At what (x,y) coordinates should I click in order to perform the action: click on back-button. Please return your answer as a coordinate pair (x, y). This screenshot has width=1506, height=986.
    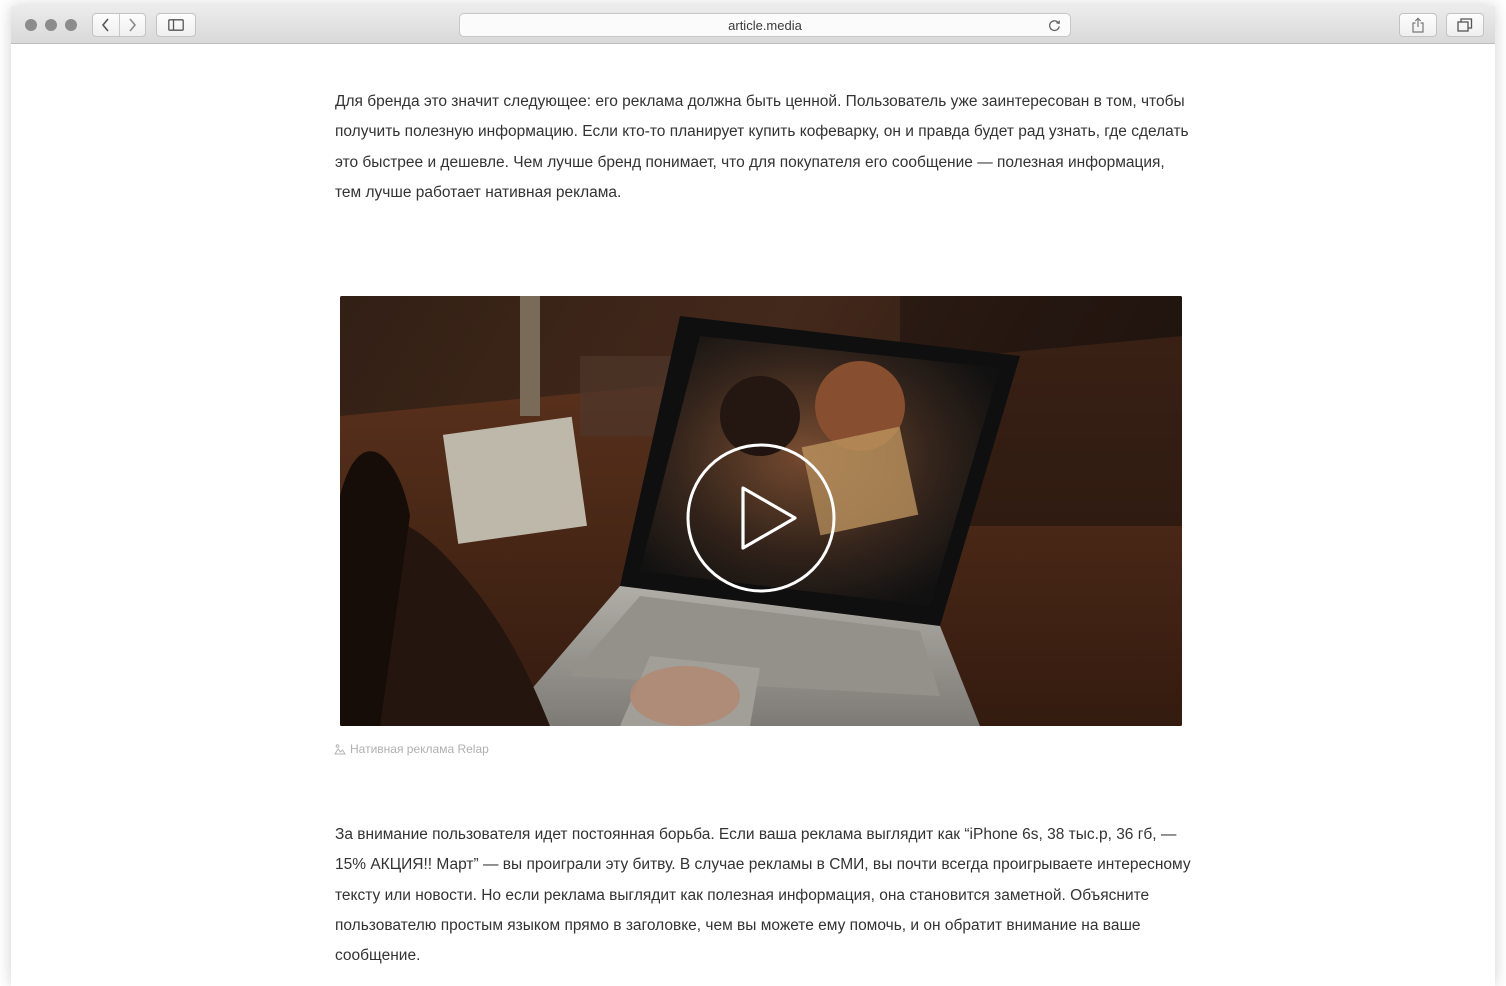
    Looking at the image, I should click on (106, 25).